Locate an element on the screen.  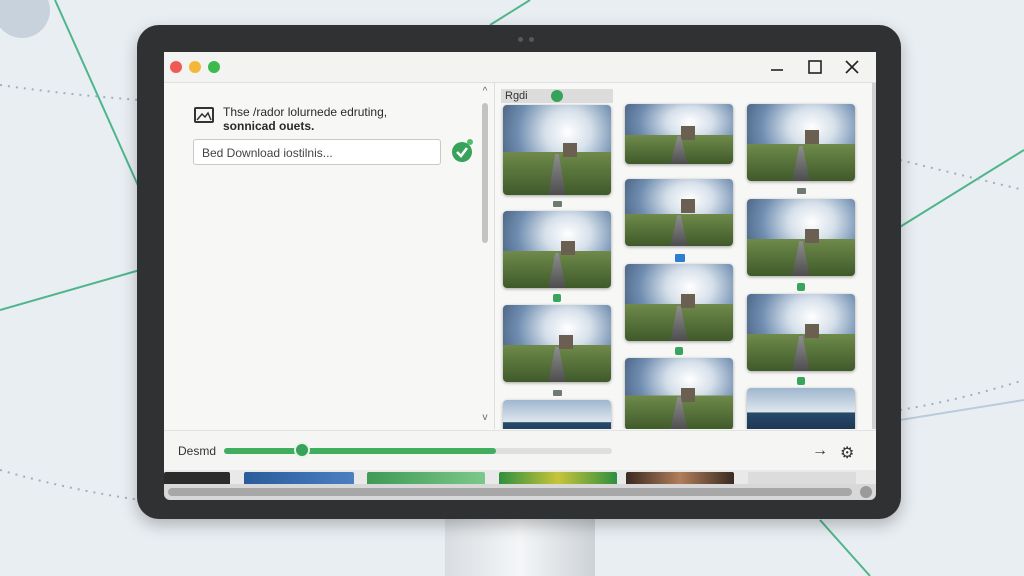
progress-label: Desmd is located at coordinates (197, 451).